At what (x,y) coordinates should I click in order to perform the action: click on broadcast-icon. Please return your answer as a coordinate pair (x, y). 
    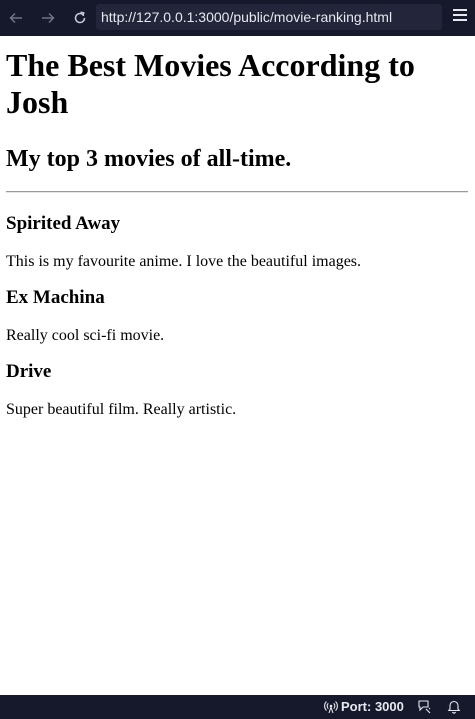
    Looking at the image, I should click on (331, 706).